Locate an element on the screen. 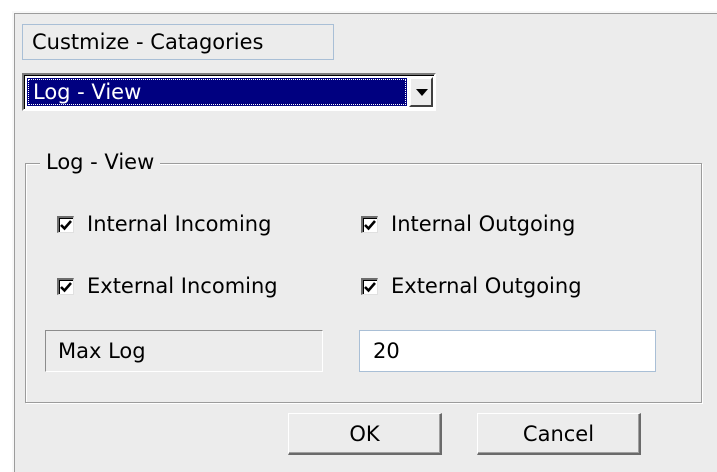  group-legend: Log - View is located at coordinates (100, 162).